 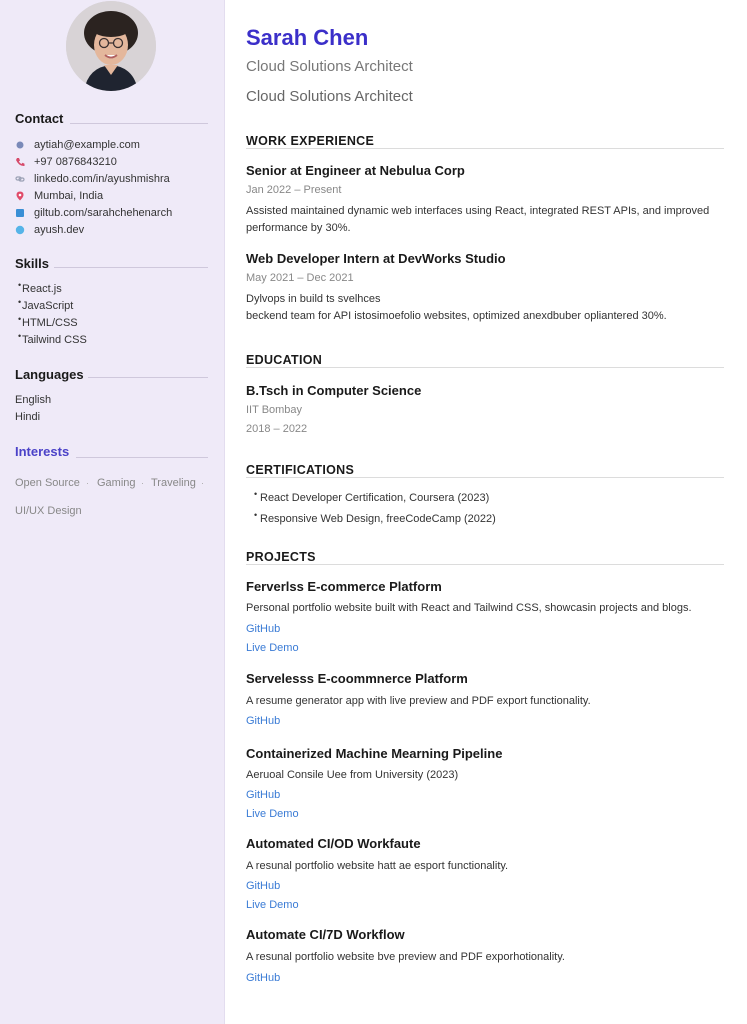 I want to click on globe-icon, so click(x=20, y=230).